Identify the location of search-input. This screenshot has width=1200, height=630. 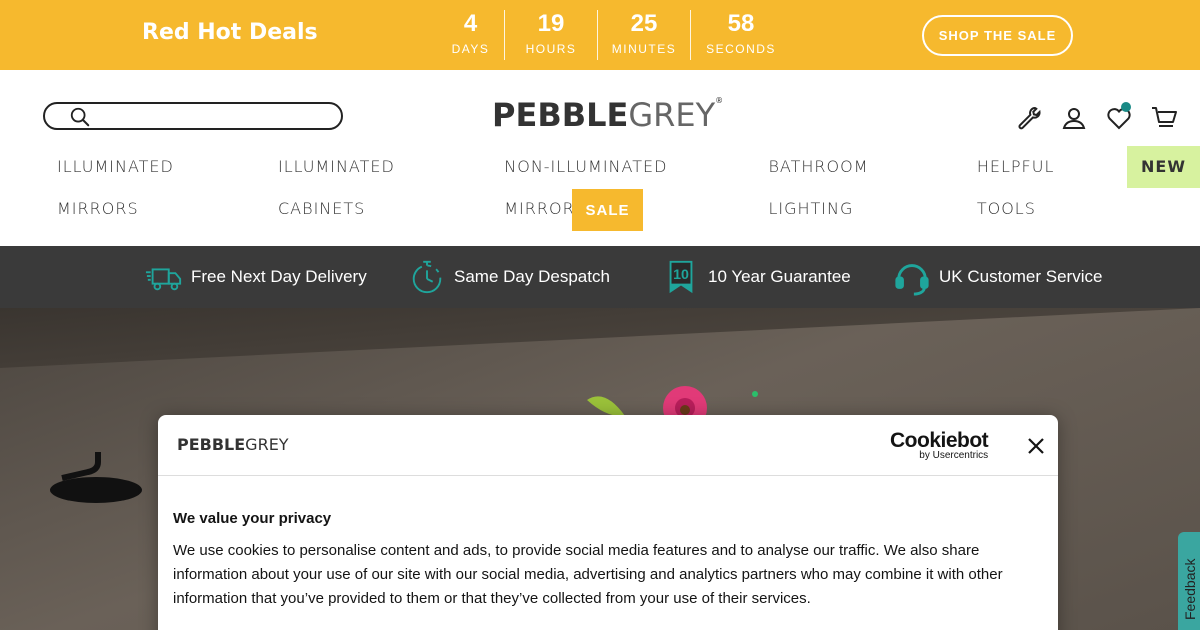
(193, 116).